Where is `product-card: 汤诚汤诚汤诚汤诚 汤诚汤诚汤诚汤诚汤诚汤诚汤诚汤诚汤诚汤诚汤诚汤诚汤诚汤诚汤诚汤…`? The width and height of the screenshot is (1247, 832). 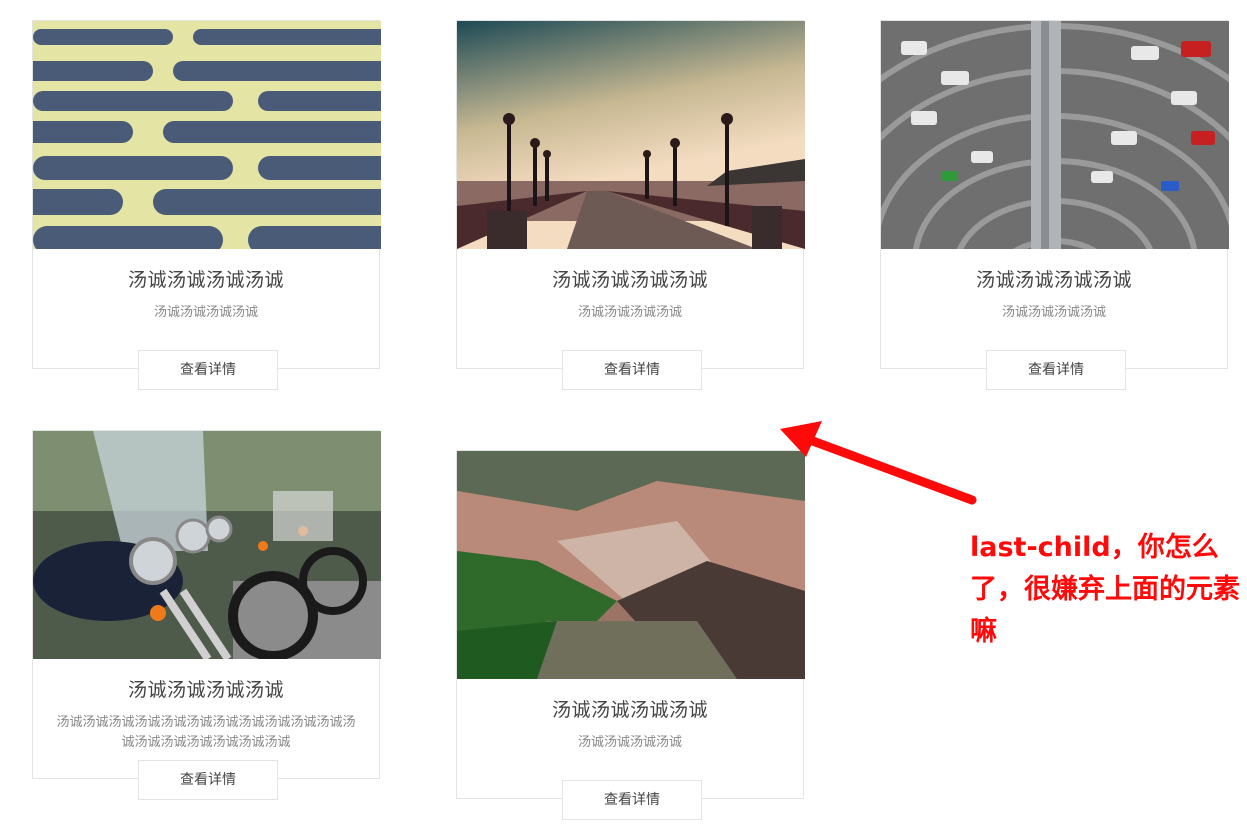 product-card: 汤诚汤诚汤诚汤诚 汤诚汤诚汤诚汤诚汤诚汤诚汤诚汤诚汤诚汤诚汤诚汤诚汤诚汤诚汤诚汤… is located at coordinates (206, 604).